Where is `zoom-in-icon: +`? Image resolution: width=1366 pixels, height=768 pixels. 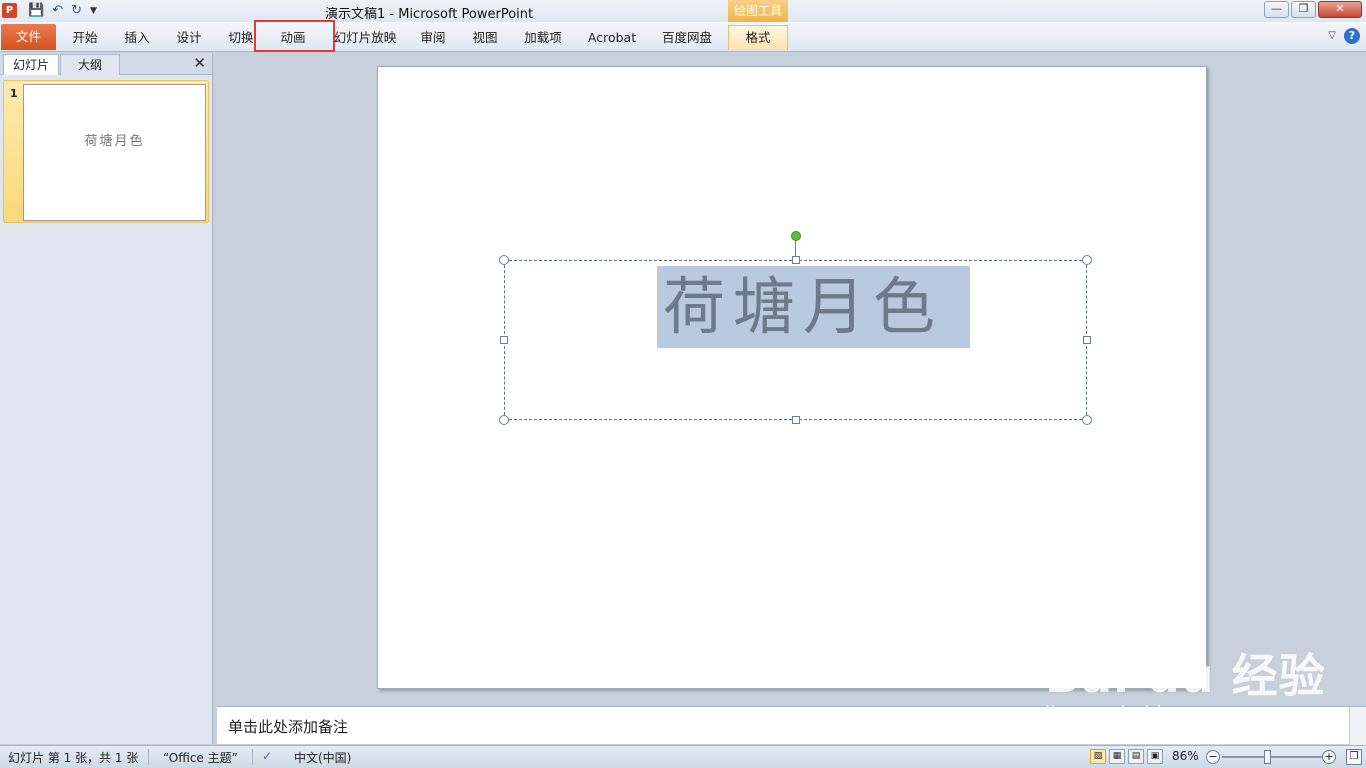 zoom-in-icon: + is located at coordinates (1329, 757).